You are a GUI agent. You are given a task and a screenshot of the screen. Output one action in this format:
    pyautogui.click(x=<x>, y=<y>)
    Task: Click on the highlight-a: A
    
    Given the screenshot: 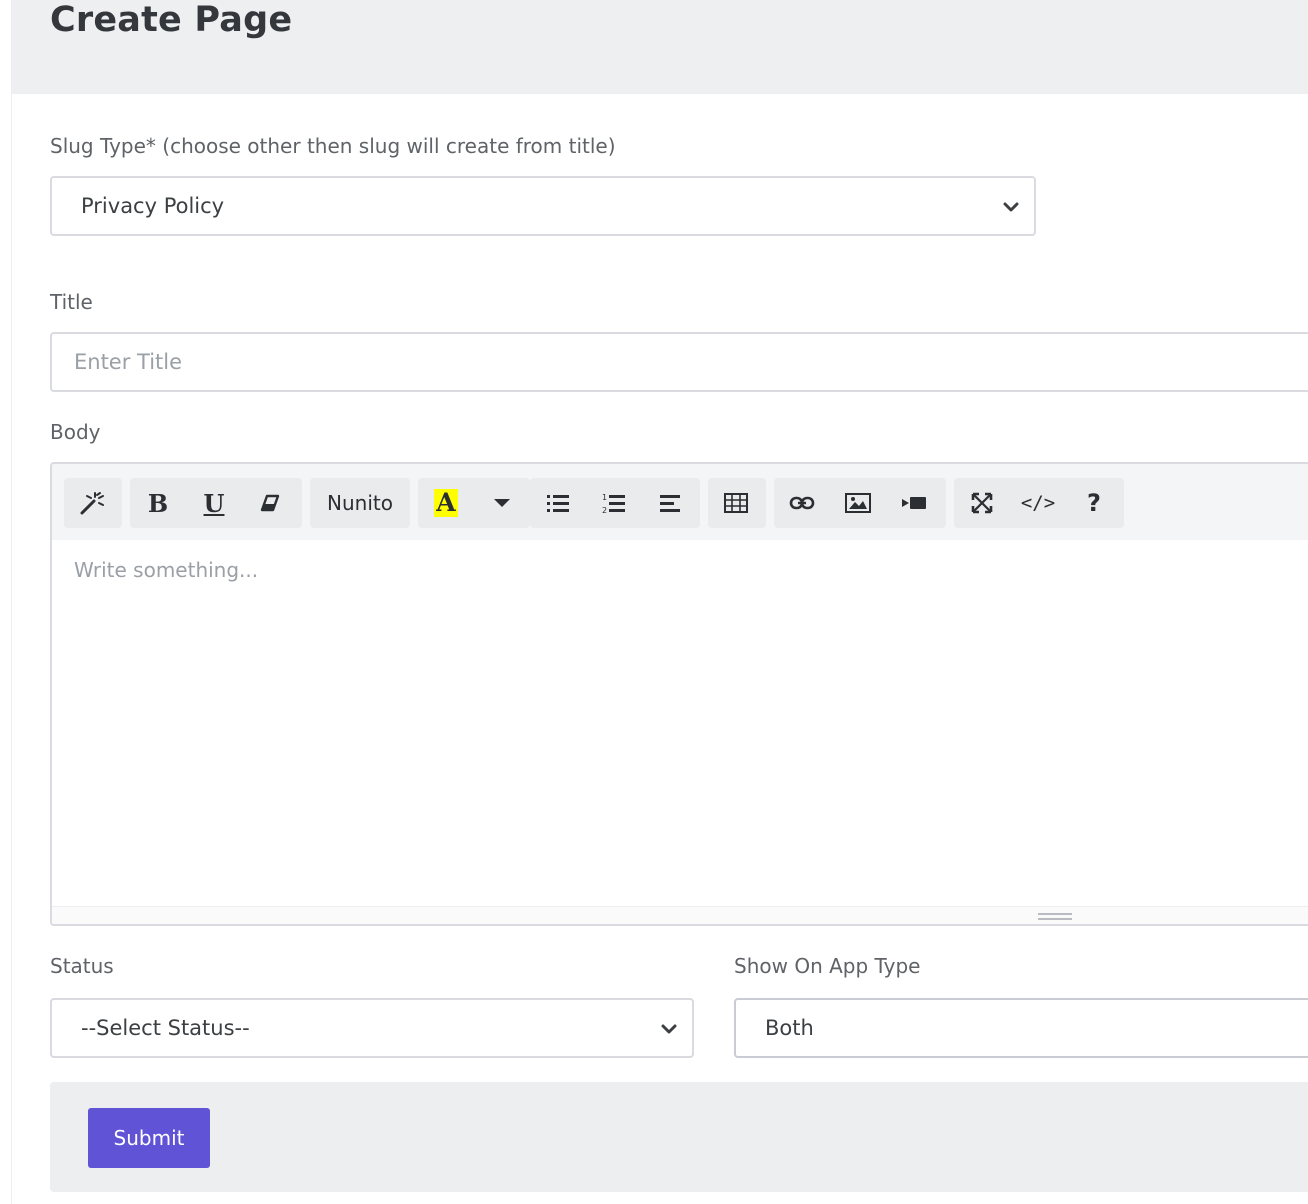 What is the action you would take?
    pyautogui.click(x=446, y=502)
    